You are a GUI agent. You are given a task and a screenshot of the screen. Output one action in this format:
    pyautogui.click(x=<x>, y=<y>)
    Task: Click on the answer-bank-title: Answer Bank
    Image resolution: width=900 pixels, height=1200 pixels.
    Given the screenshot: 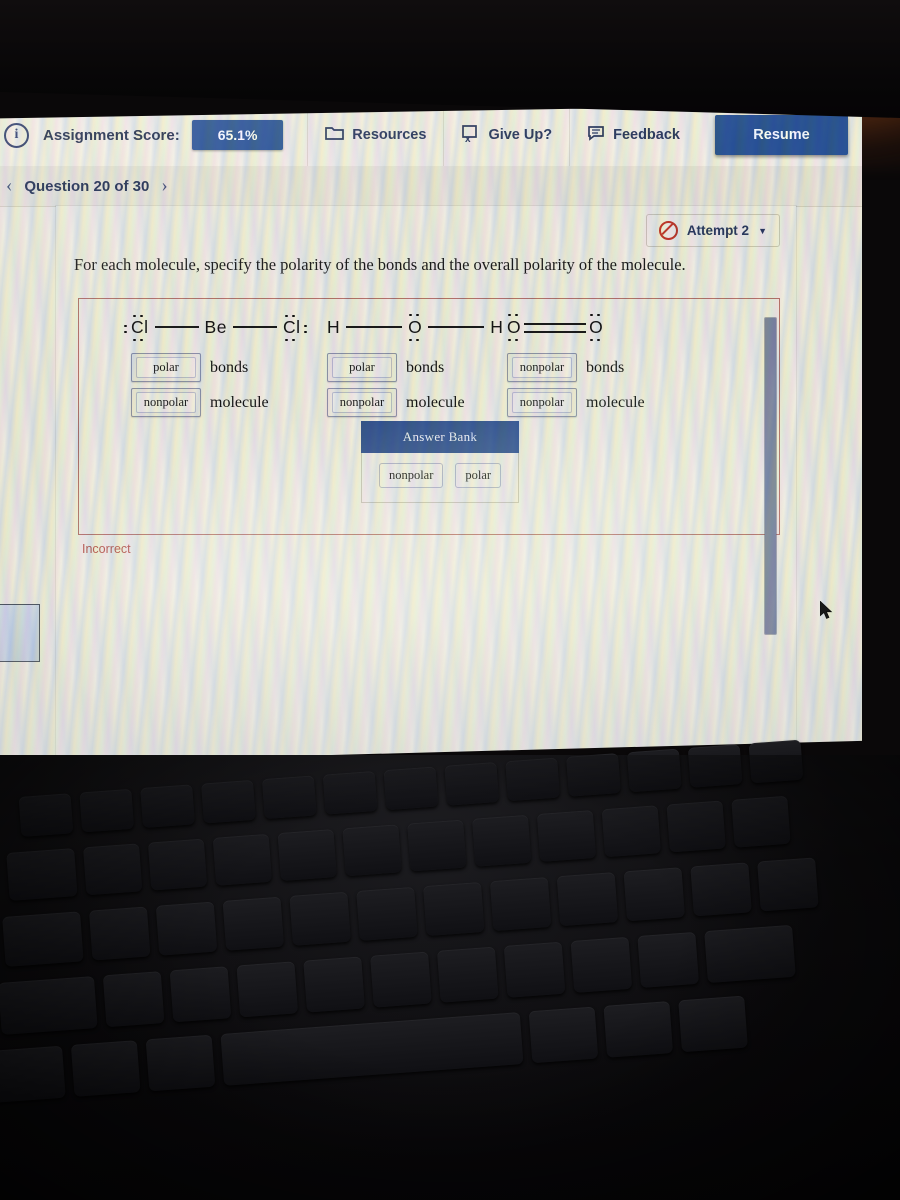 What is the action you would take?
    pyautogui.click(x=440, y=437)
    